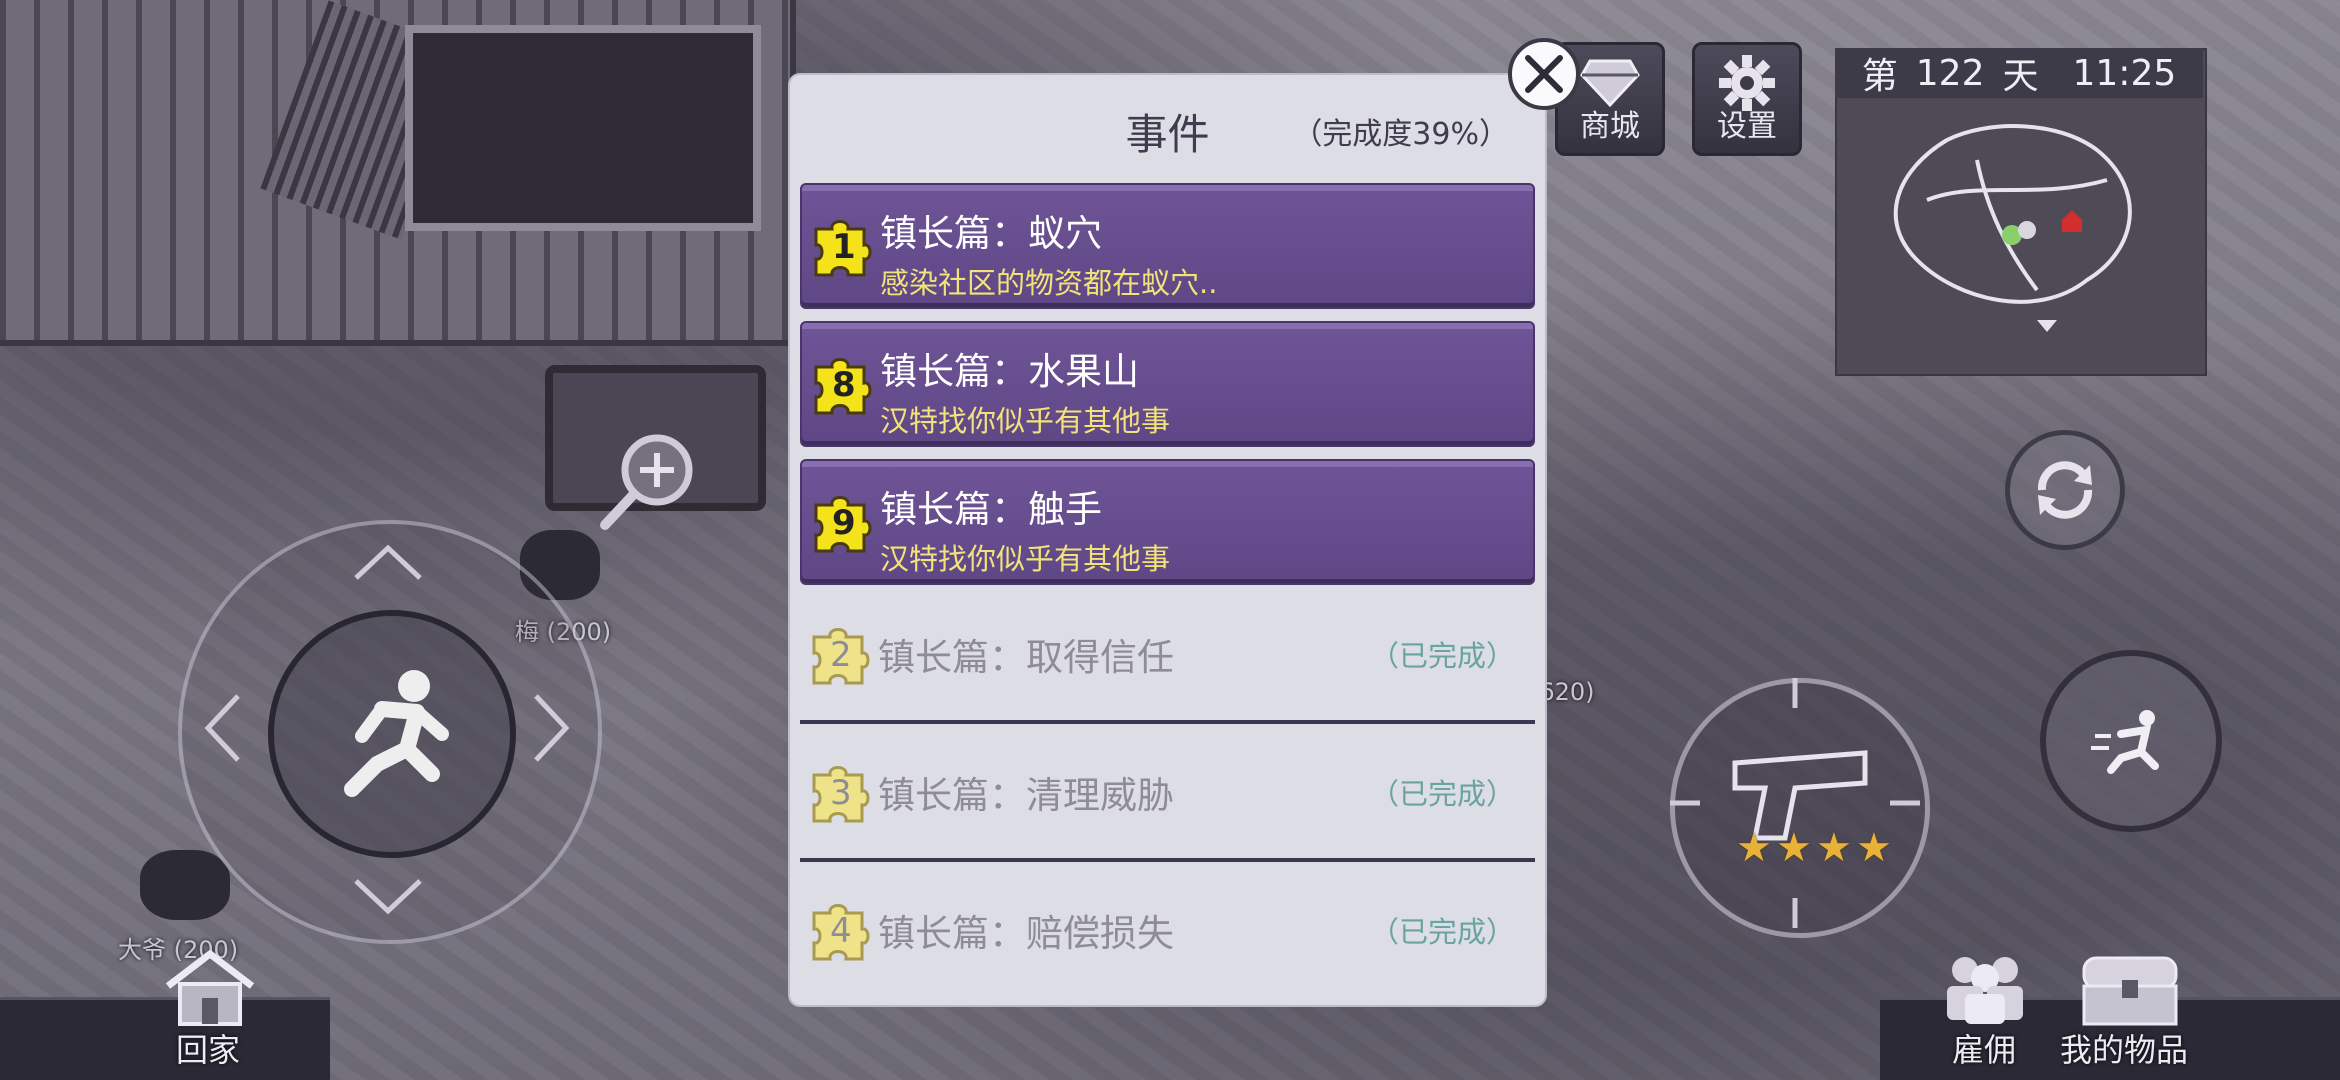 The width and height of the screenshot is (2340, 1080). I want to click on event-row: 8 镇长篇：水果山 汉特找你似乎有其他事, so click(1167, 384).